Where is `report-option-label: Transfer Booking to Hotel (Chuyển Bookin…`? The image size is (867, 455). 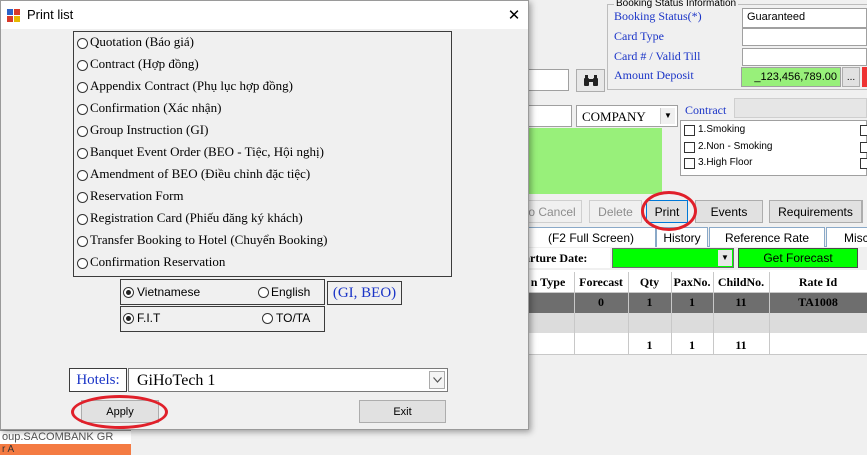 report-option-label: Transfer Booking to Hotel (Chuyển Bookin… is located at coordinates (208, 240).